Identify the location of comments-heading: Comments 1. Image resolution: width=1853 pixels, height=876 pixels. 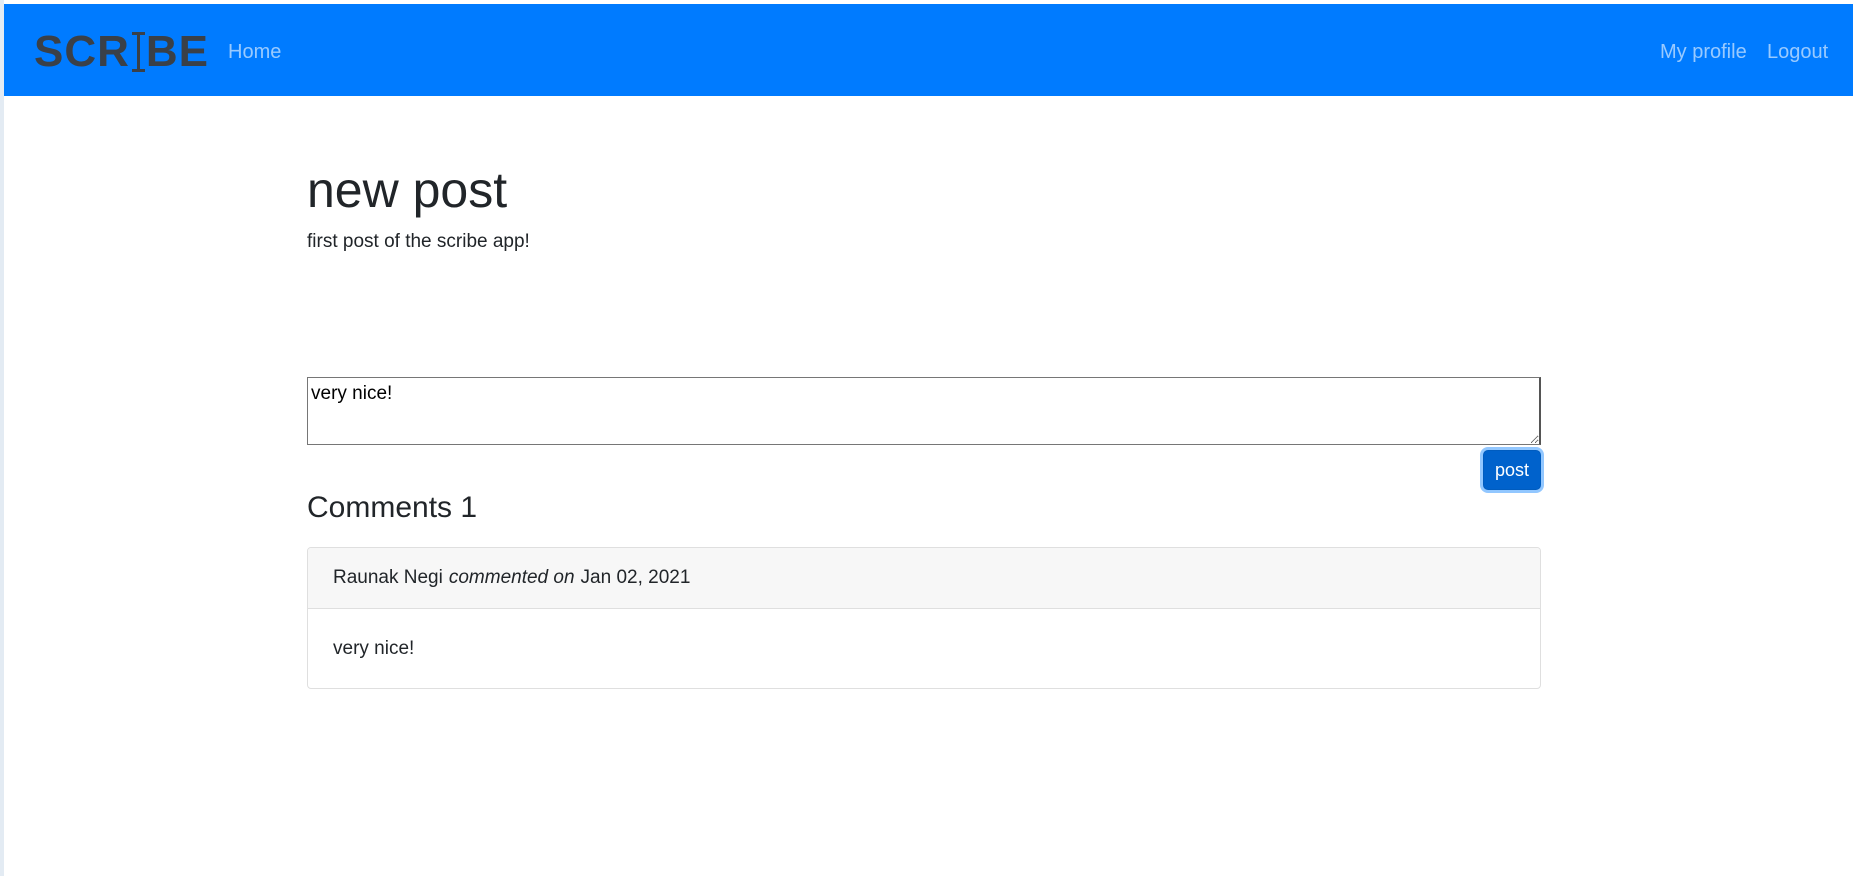
(392, 507).